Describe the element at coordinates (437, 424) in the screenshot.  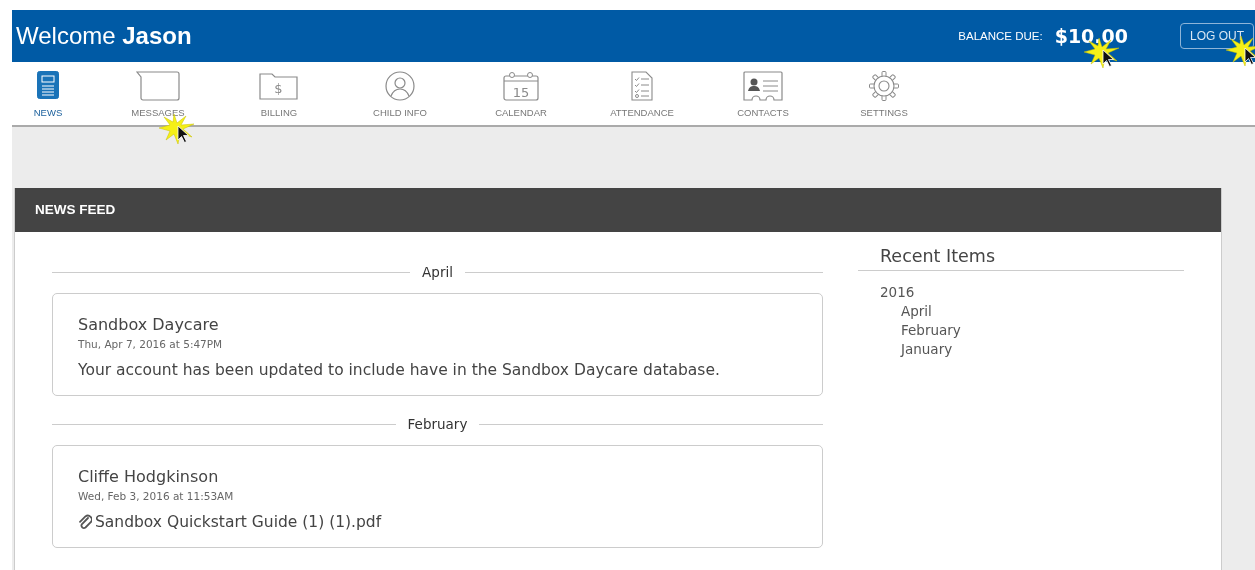
I see `month-heading: February` at that location.